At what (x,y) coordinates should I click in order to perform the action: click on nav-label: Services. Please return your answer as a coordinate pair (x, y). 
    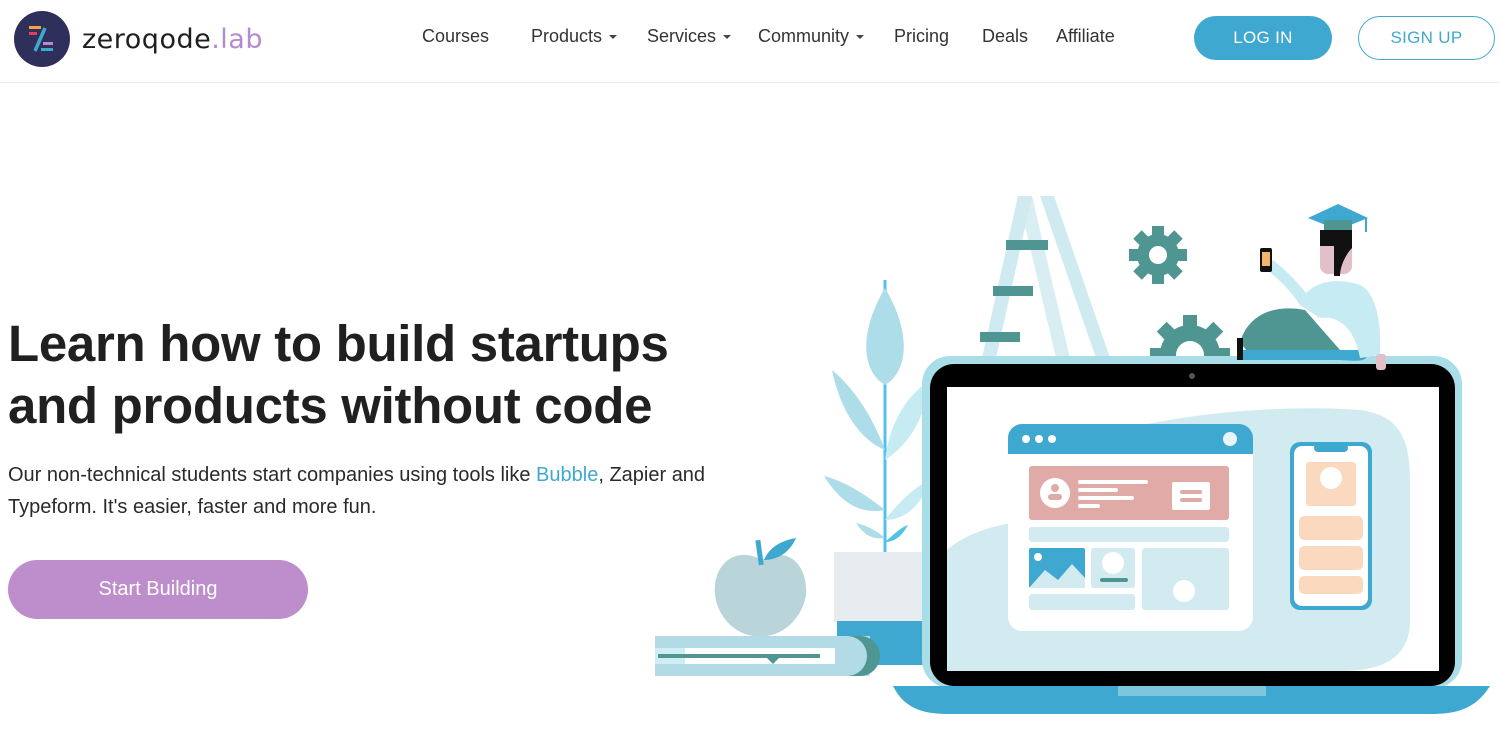
    Looking at the image, I should click on (682, 36).